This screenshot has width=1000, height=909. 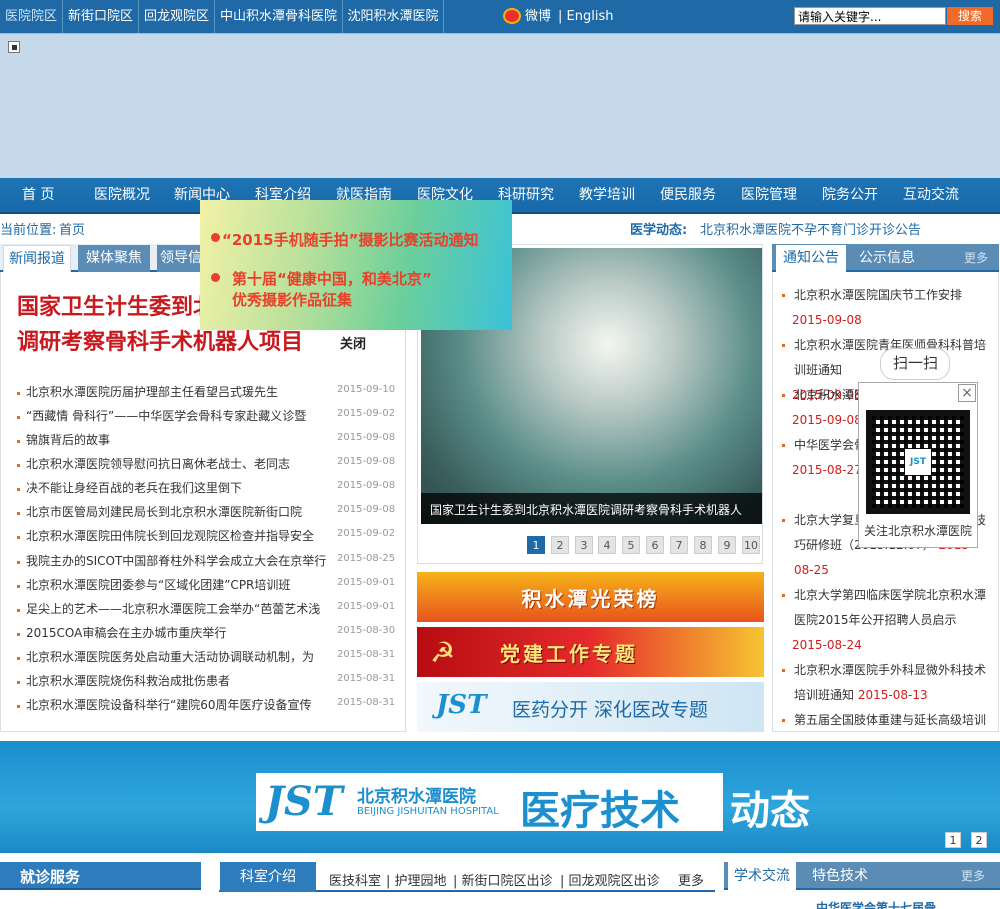 What do you see at coordinates (887, 258) in the screenshot?
I see `tab-publicity: 公示信息` at bounding box center [887, 258].